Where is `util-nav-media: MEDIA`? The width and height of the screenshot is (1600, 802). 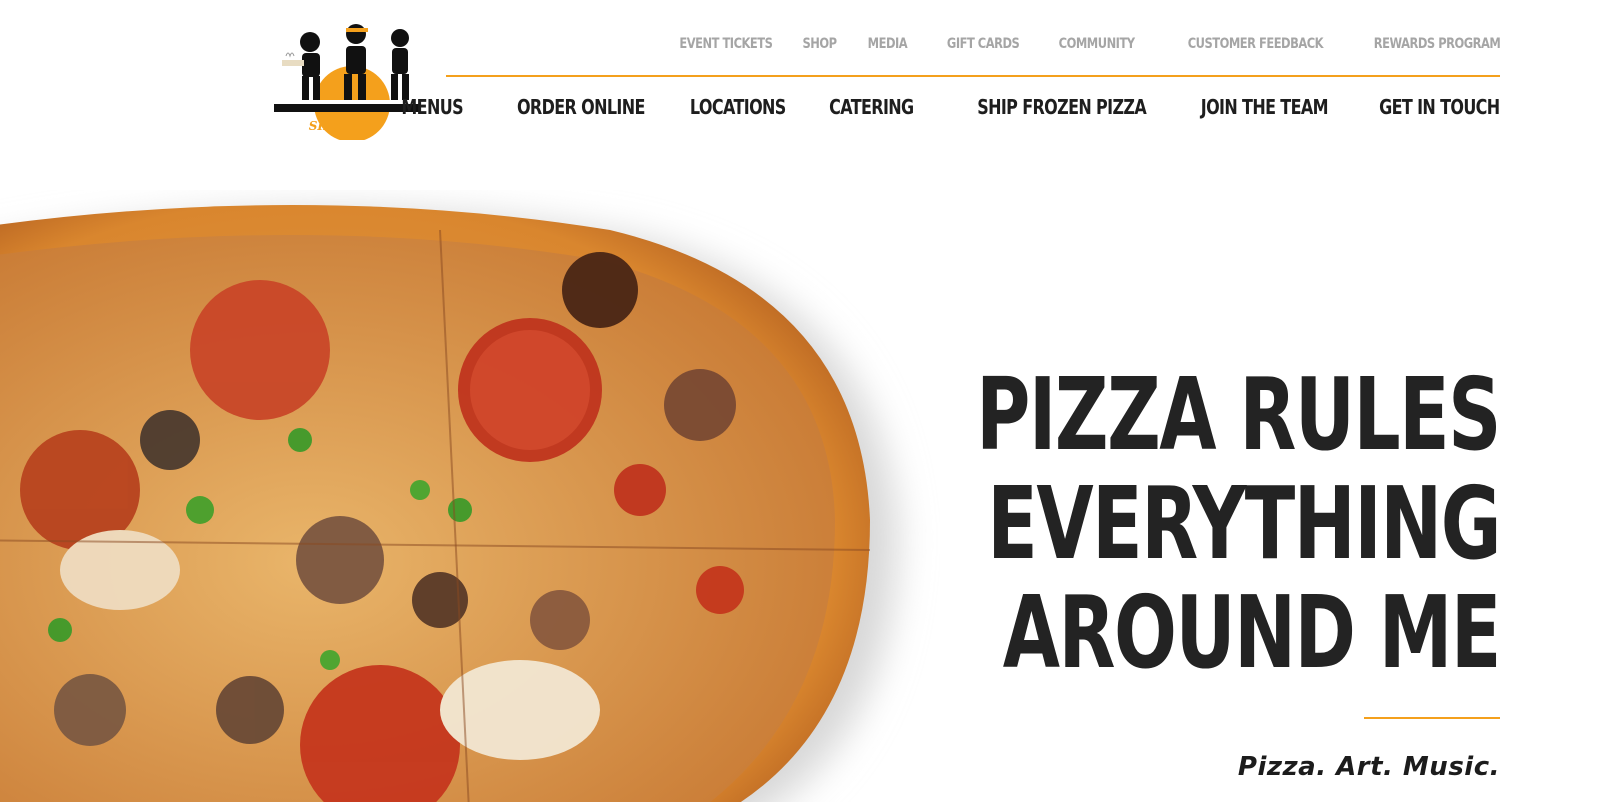 util-nav-media: MEDIA is located at coordinates (888, 44).